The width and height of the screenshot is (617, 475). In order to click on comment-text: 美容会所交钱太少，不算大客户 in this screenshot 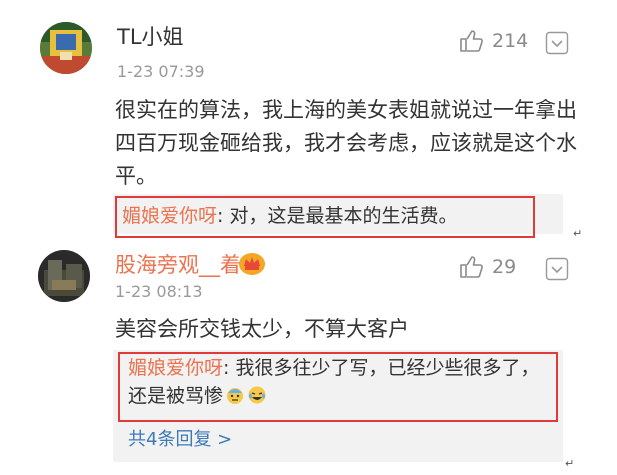, I will do `click(262, 329)`.